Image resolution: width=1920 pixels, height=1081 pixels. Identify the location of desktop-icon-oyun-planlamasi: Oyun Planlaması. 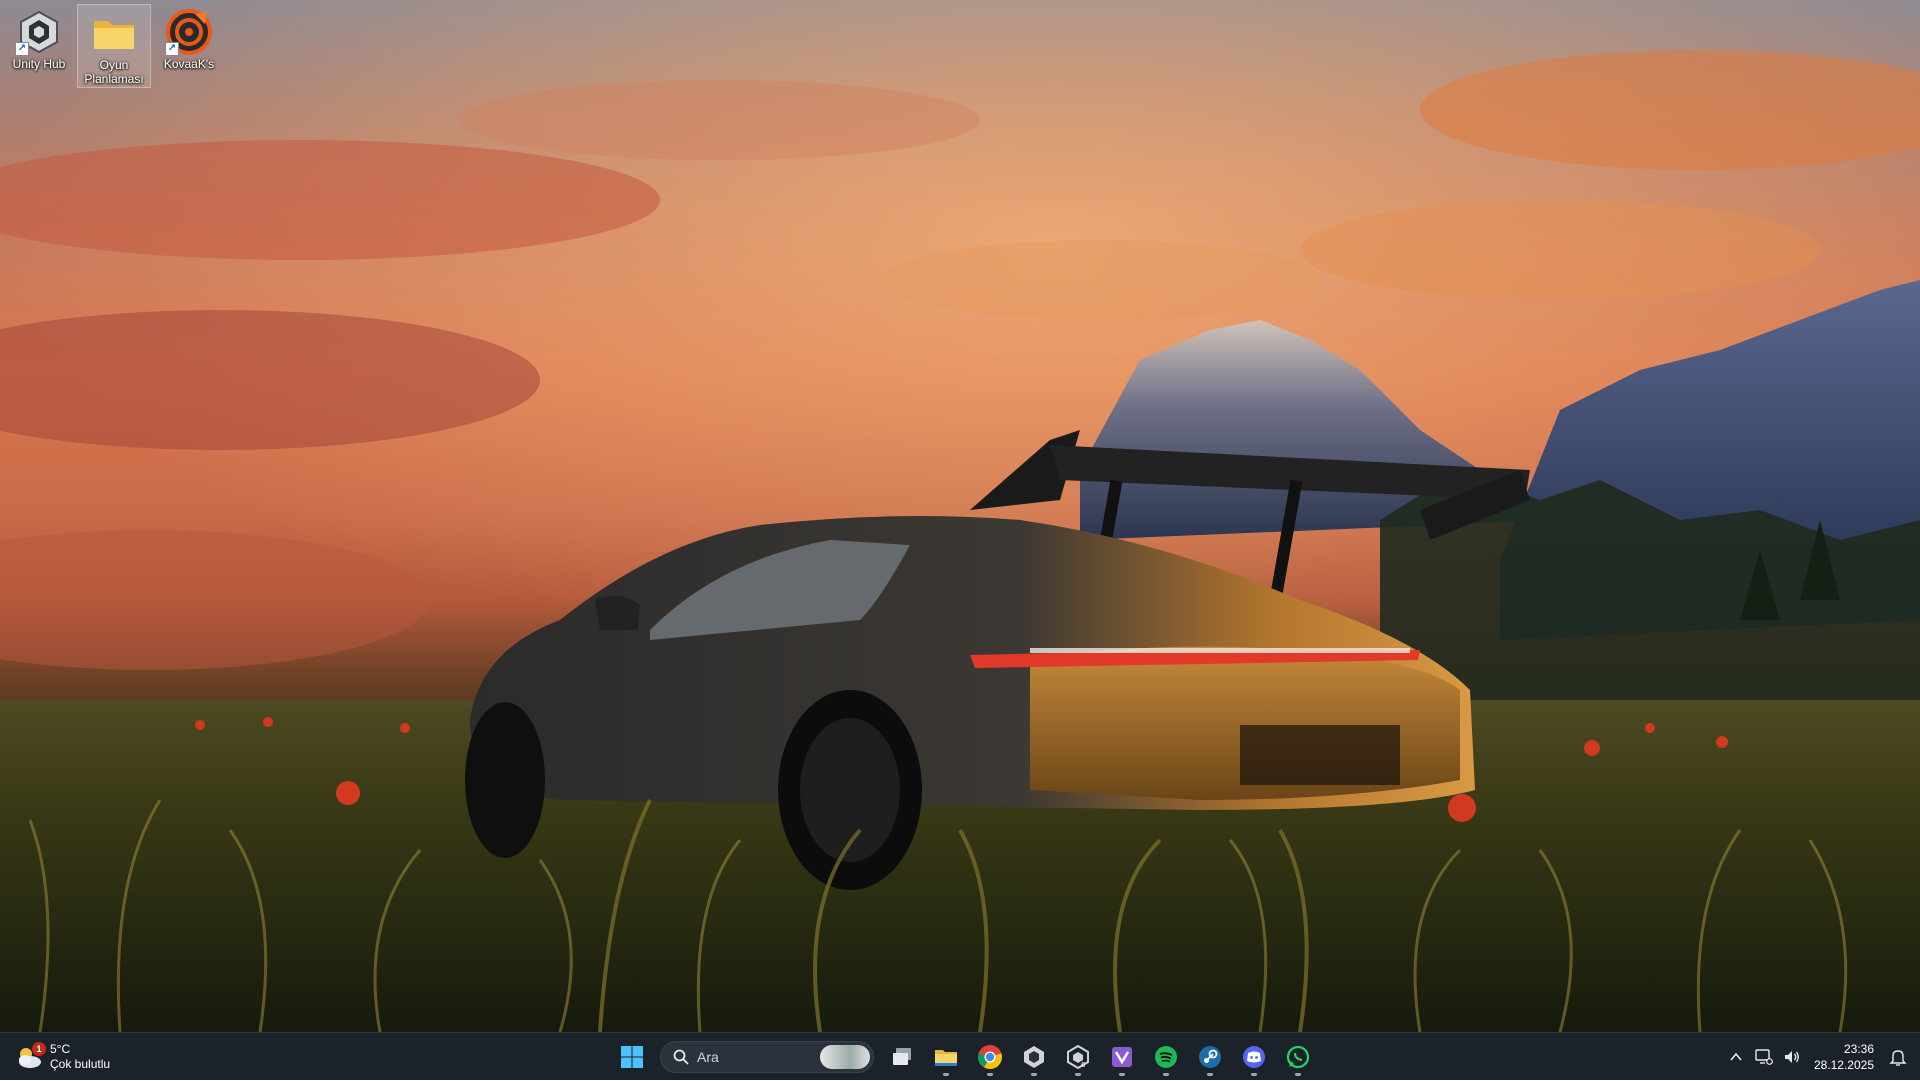
(114, 46).